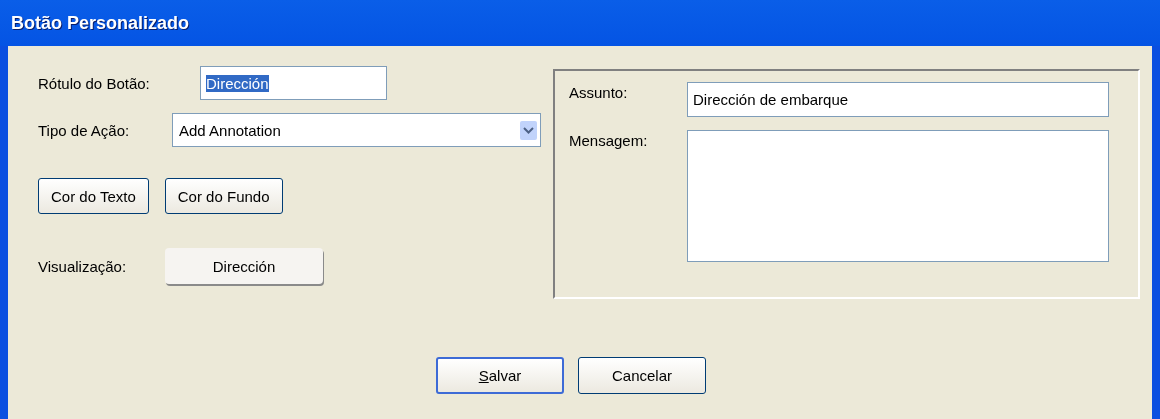 This screenshot has width=1160, height=419. I want to click on message-field, so click(898, 196).